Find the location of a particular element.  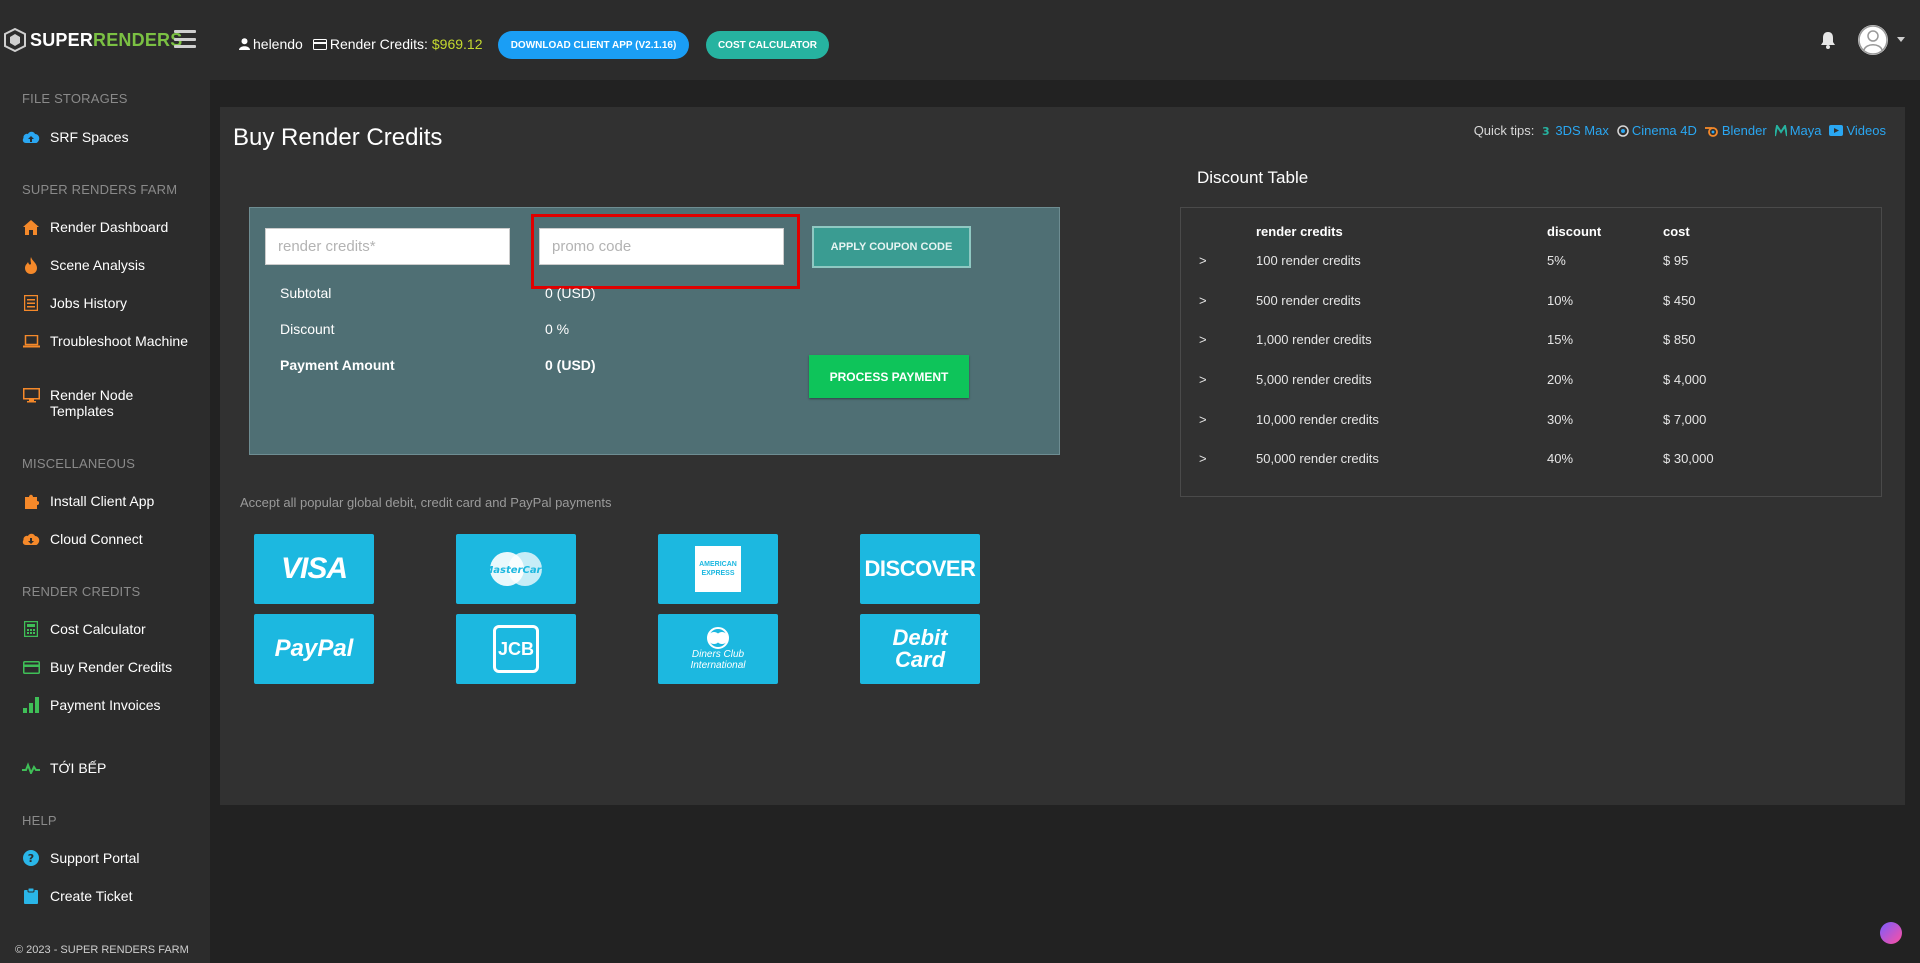

quick-tip-videos: Videos is located at coordinates (1857, 130).